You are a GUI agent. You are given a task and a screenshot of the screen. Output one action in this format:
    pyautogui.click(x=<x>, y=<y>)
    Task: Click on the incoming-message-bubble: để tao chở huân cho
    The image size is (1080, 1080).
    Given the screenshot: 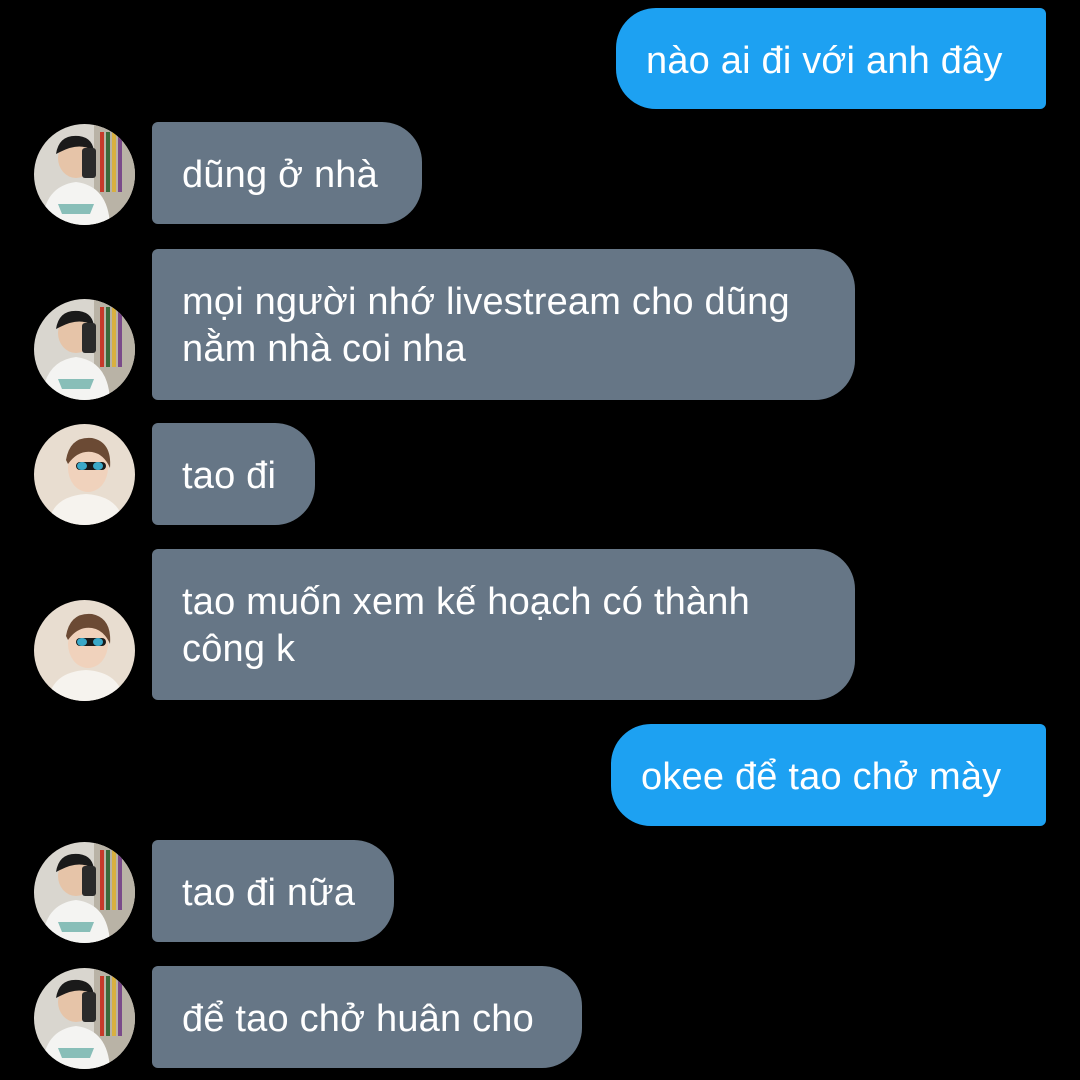 What is the action you would take?
    pyautogui.click(x=367, y=1017)
    